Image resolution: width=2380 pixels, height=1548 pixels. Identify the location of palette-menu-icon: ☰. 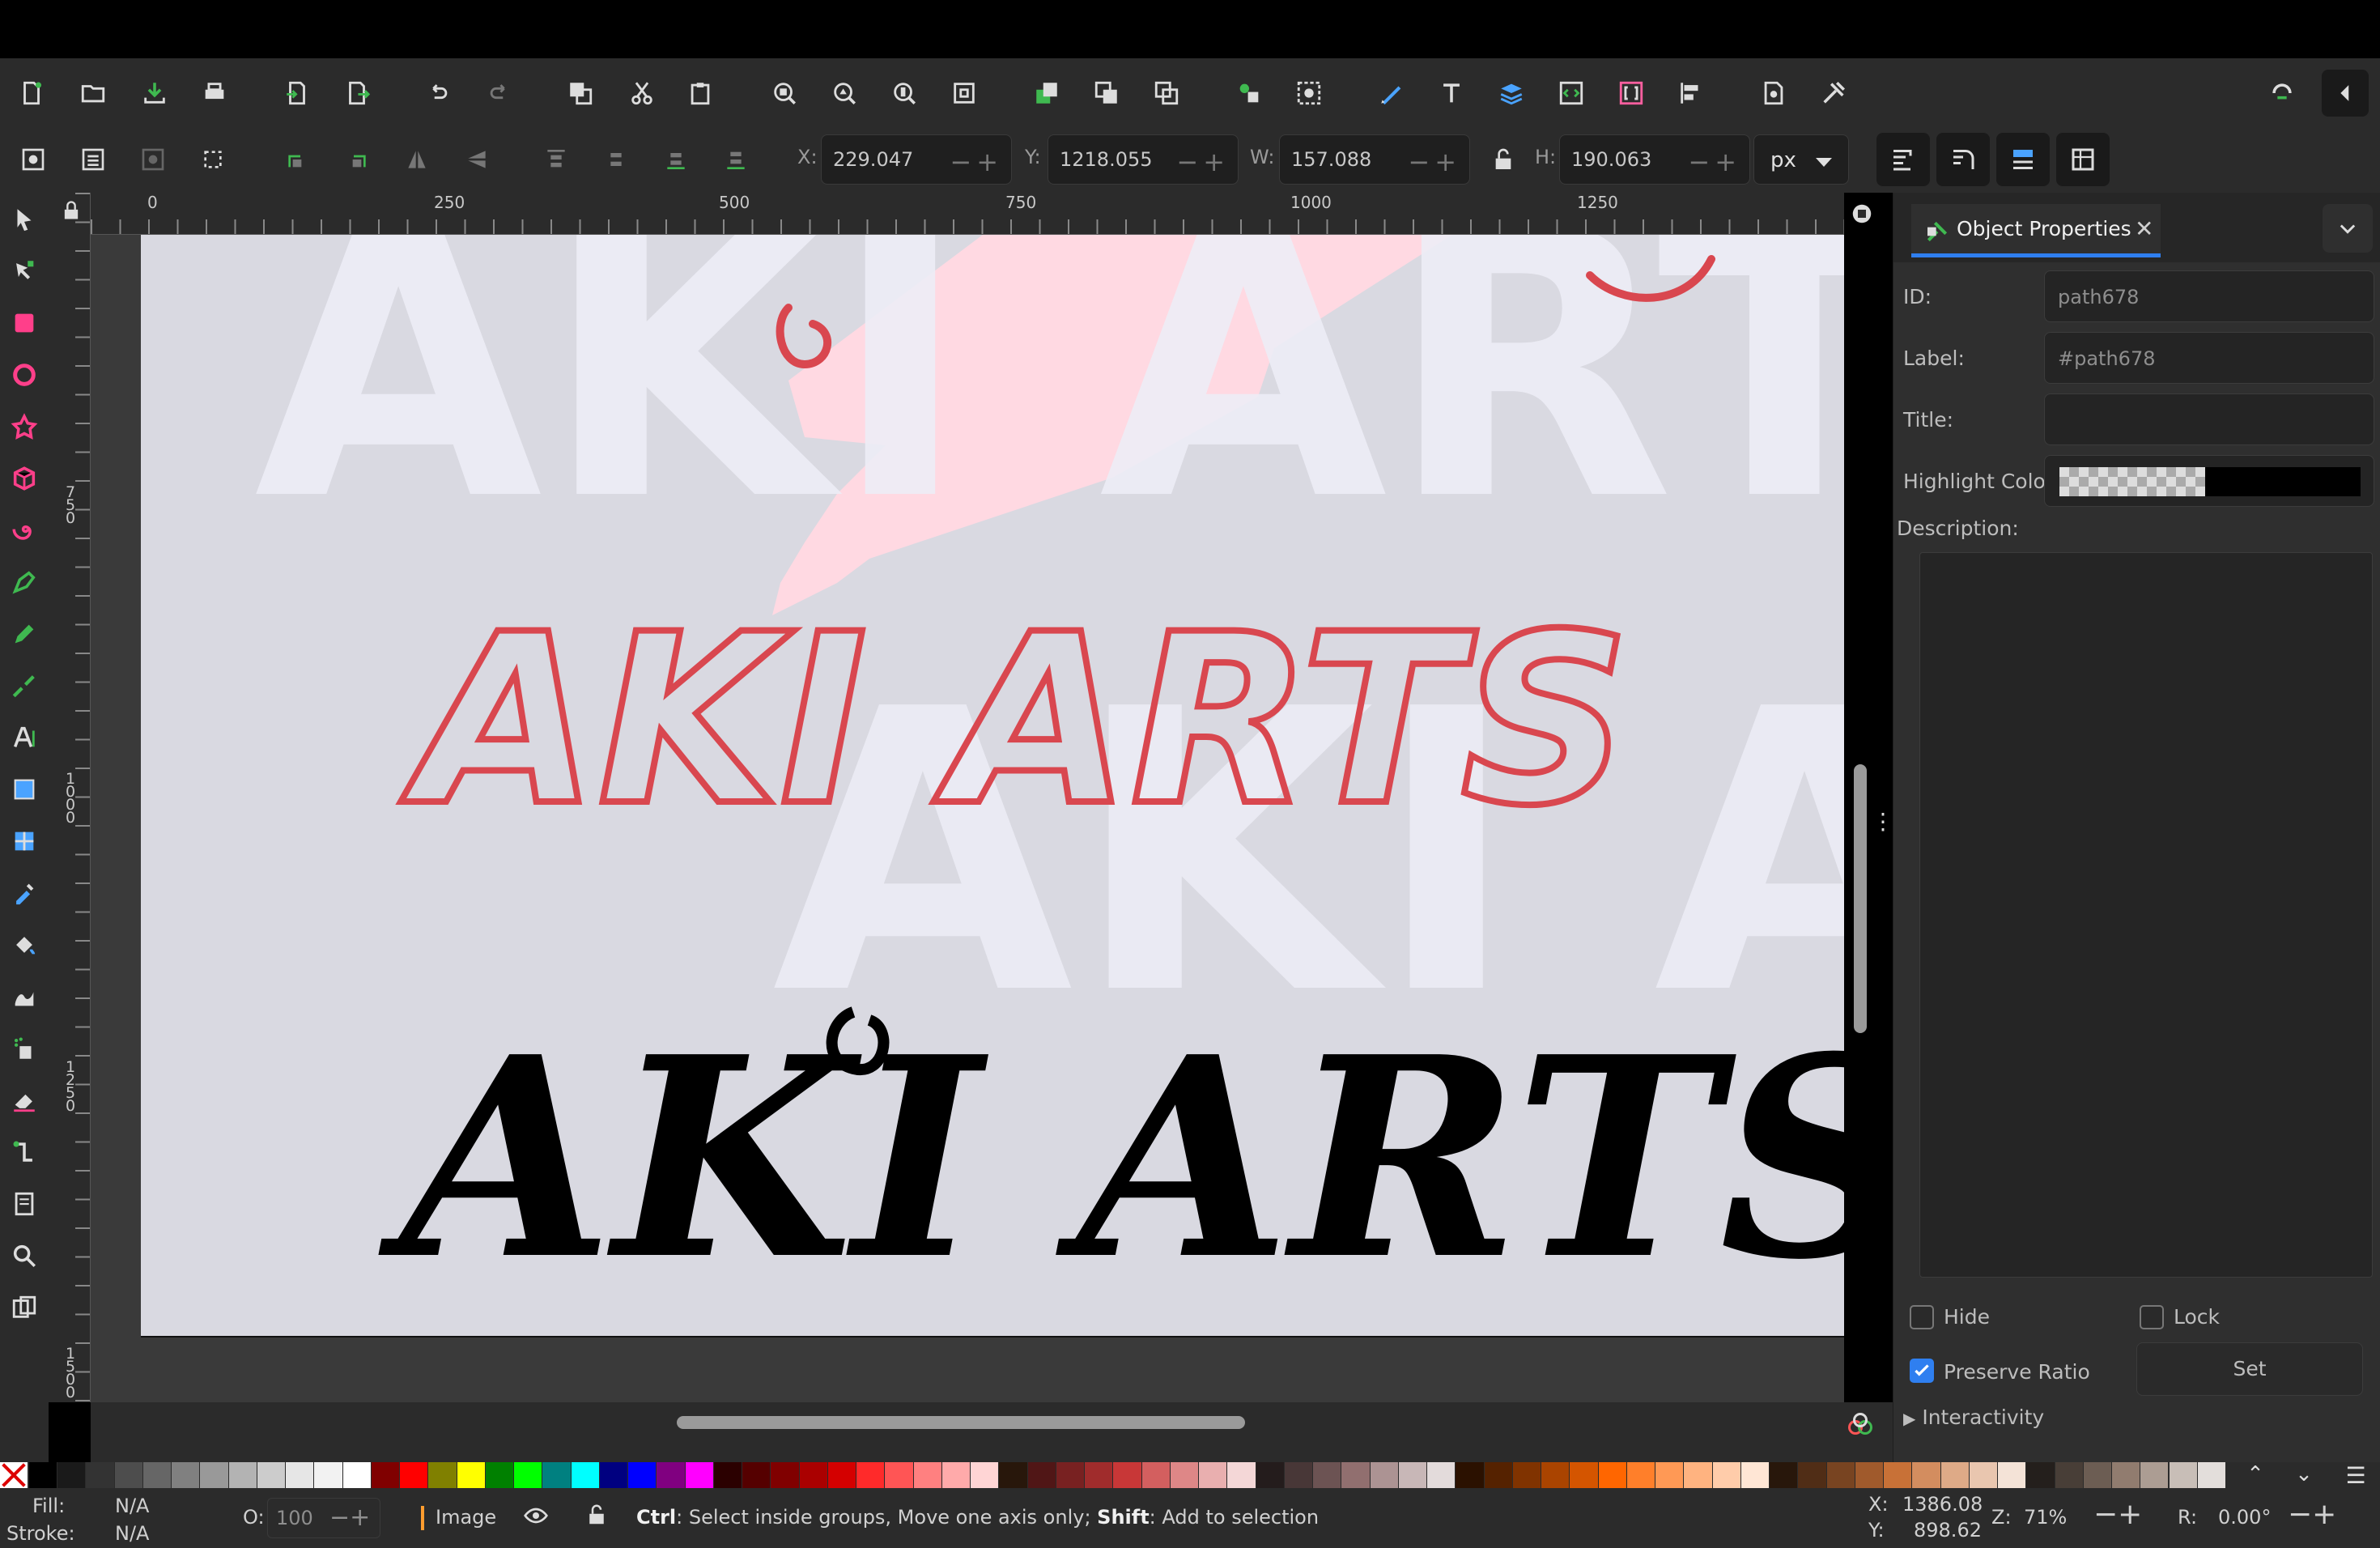
(2356, 1476).